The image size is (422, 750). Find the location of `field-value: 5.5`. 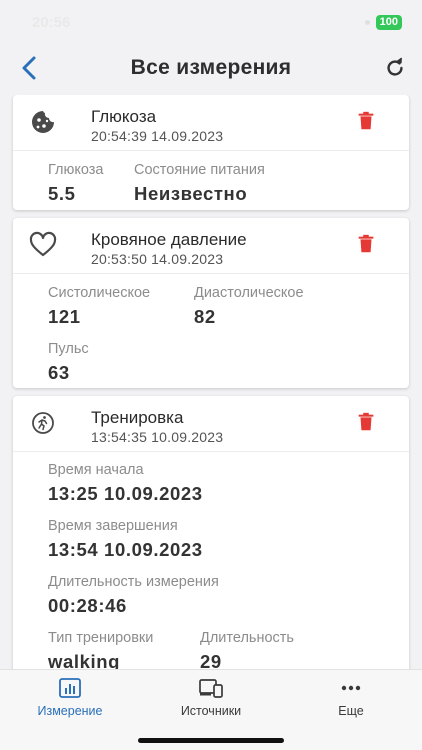

field-value: 5.5 is located at coordinates (62, 193).